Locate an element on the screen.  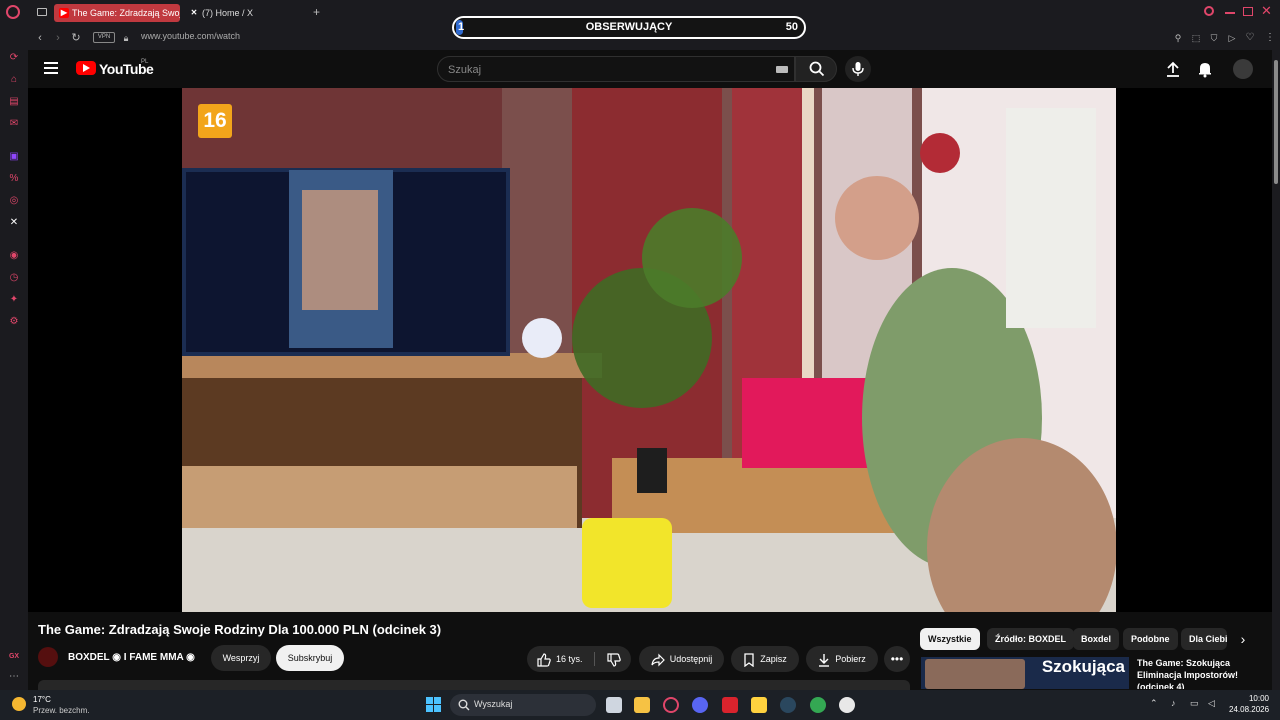
youtube-header: YouTube PL is located at coordinates (650, 69).